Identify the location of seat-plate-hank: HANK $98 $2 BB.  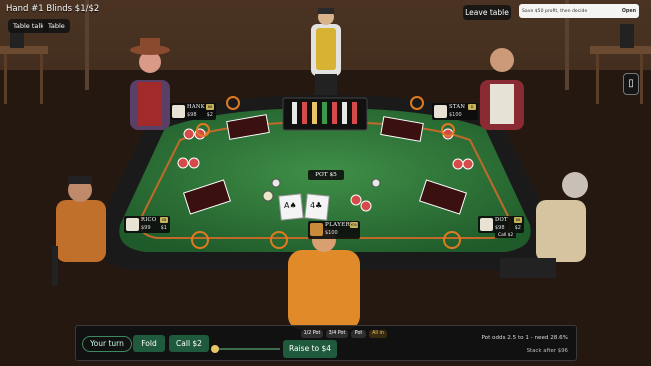
(193, 111).